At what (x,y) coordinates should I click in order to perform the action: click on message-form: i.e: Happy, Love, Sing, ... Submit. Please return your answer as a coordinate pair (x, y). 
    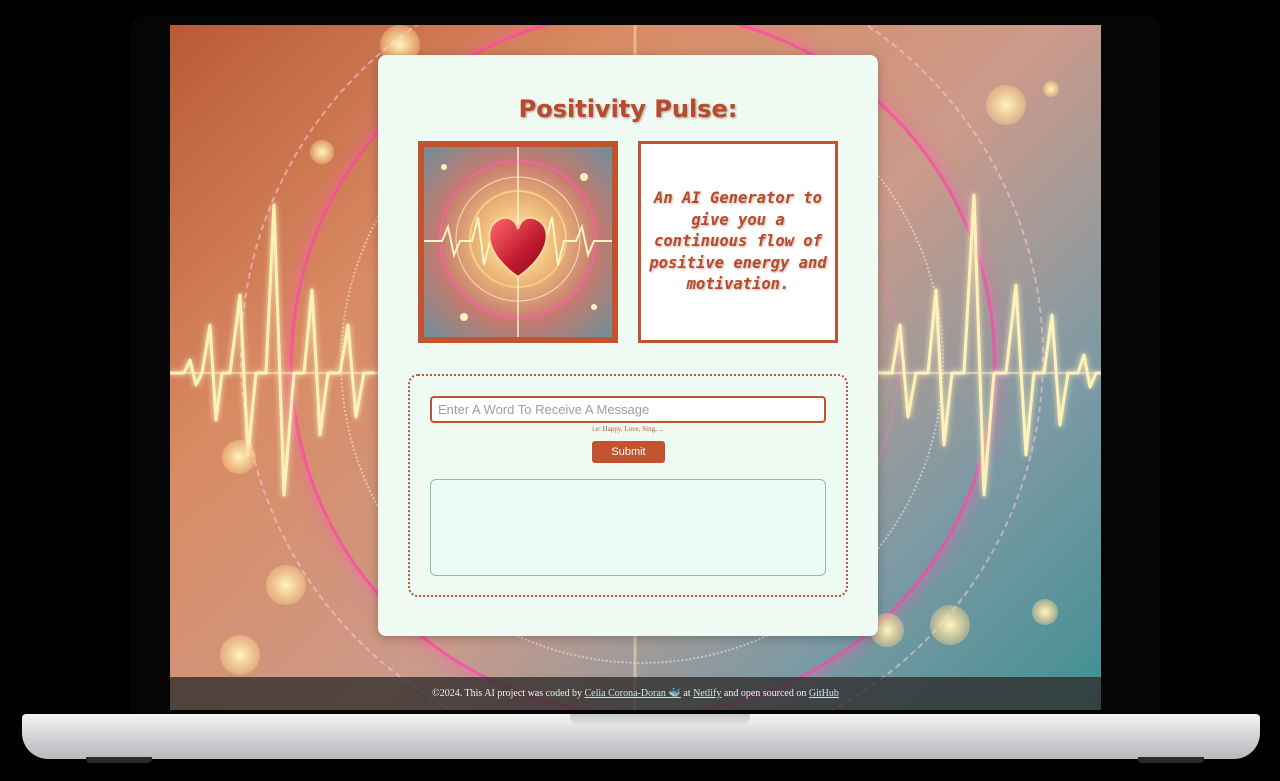
    Looking at the image, I should click on (628, 485).